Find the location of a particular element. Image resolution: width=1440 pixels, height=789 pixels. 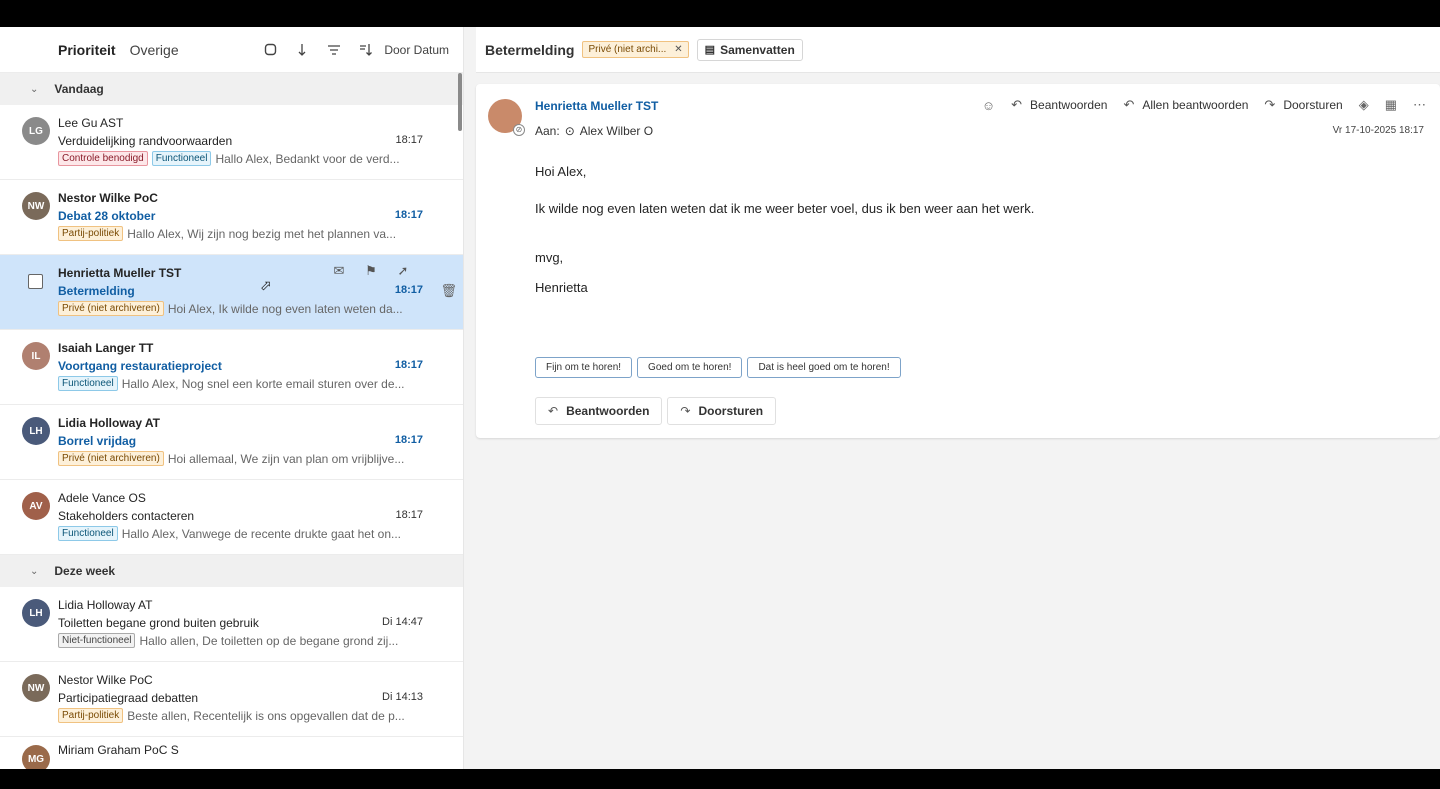

close-icon: ✕ is located at coordinates (678, 49).